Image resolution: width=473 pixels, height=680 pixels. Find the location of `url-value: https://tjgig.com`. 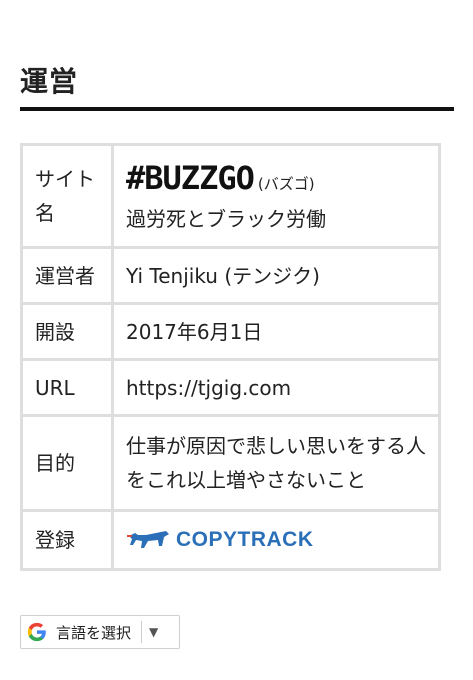

url-value: https://tjgig.com is located at coordinates (276, 387).